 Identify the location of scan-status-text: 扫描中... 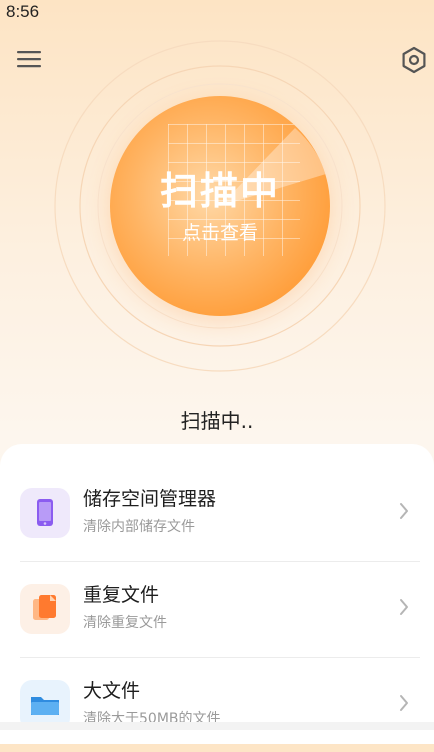
(217, 421).